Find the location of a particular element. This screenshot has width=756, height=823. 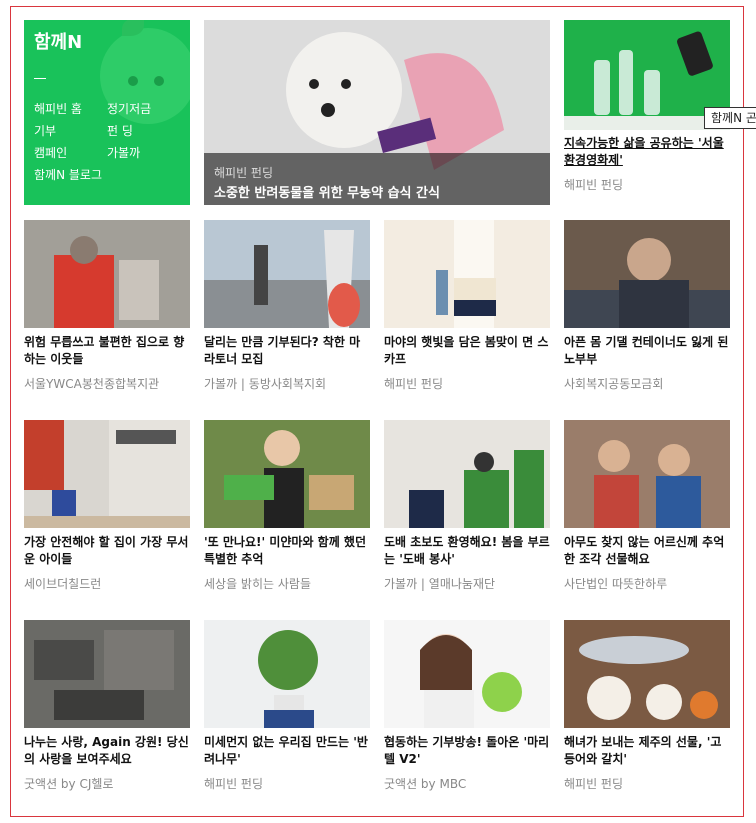

featured-card: 해피빈 펀딩 소중한 반려동물을 위한 무농약 습식 간식 is located at coordinates (377, 112).